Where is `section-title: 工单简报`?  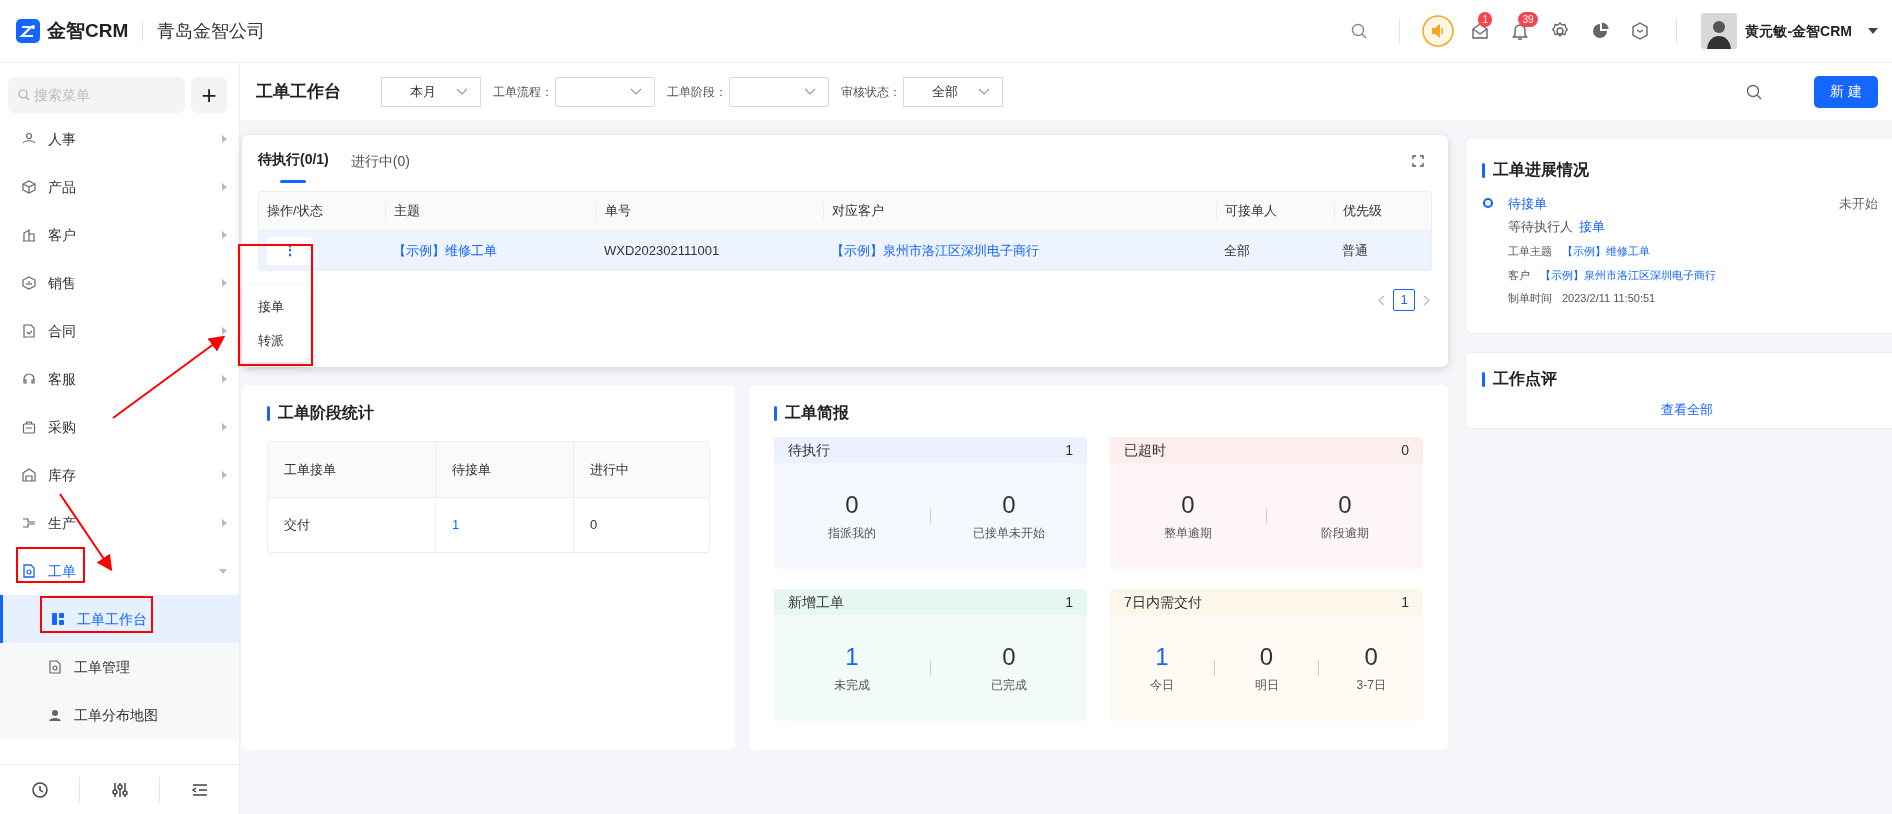 section-title: 工单简报 is located at coordinates (817, 413).